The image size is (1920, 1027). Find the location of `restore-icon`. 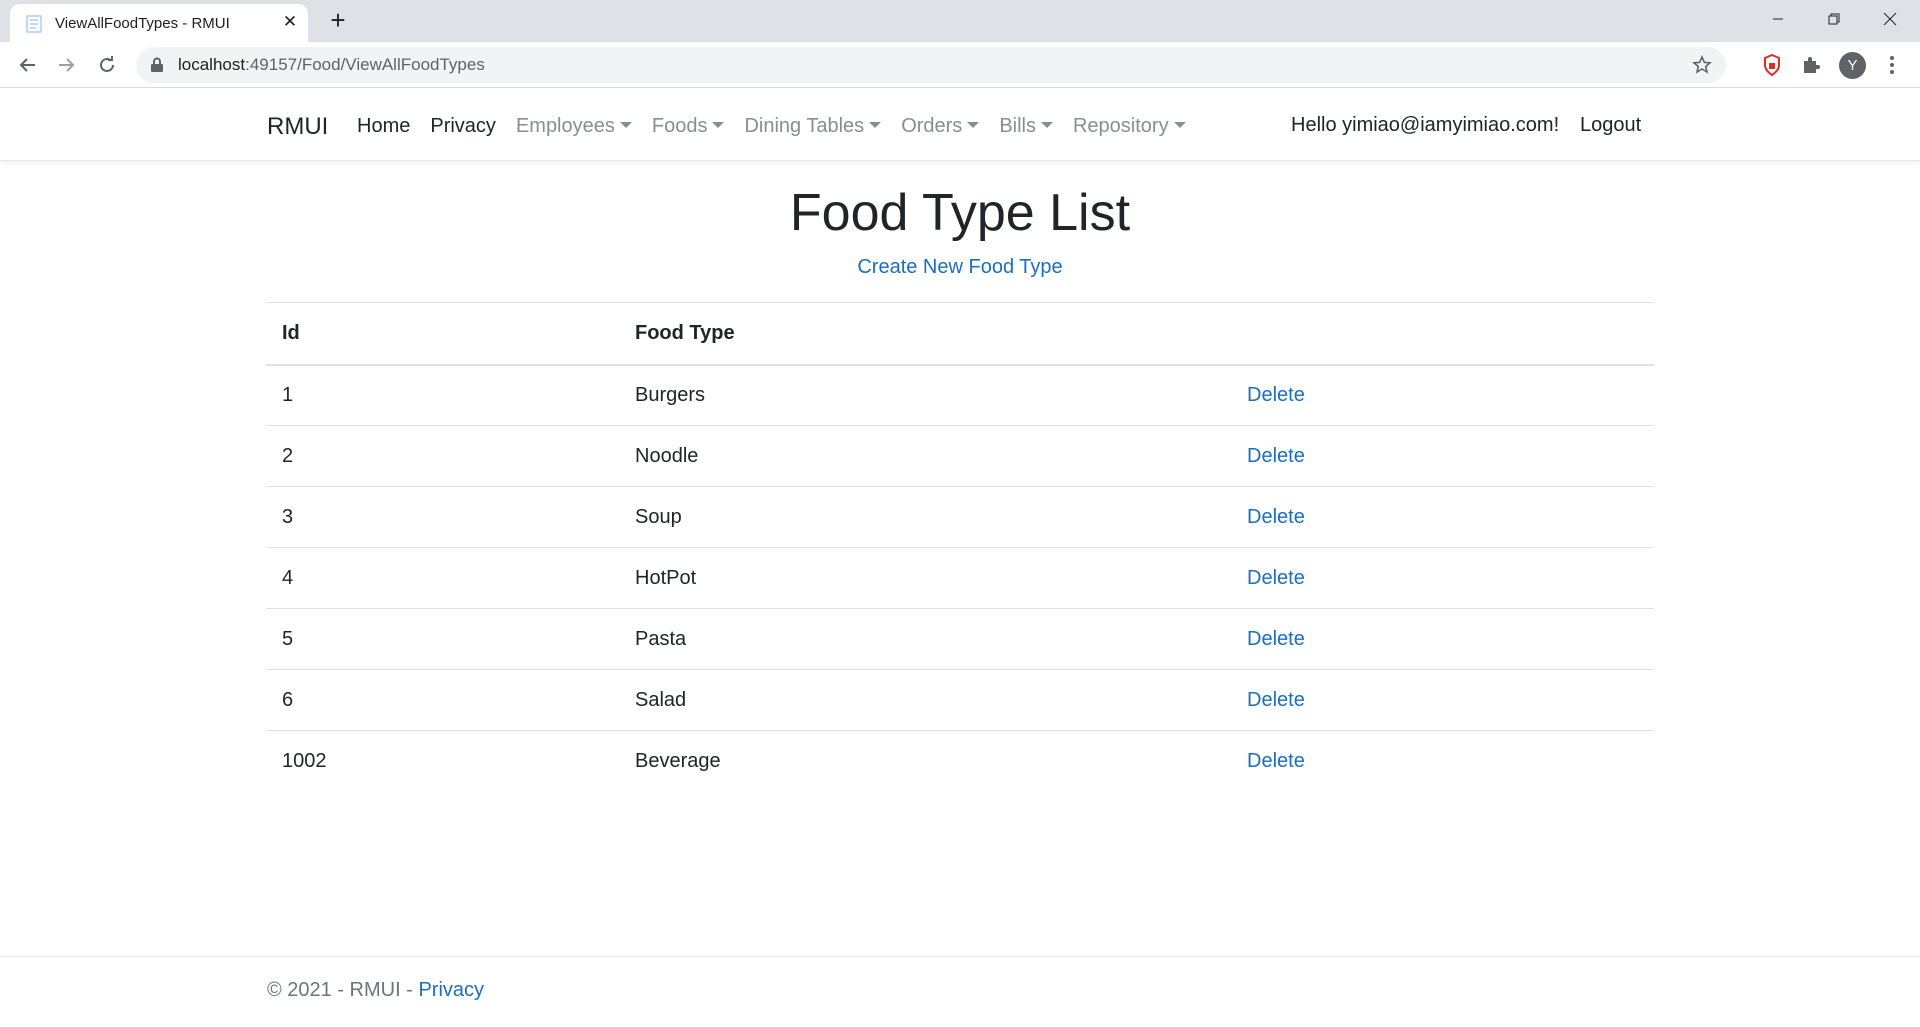

restore-icon is located at coordinates (1834, 19).